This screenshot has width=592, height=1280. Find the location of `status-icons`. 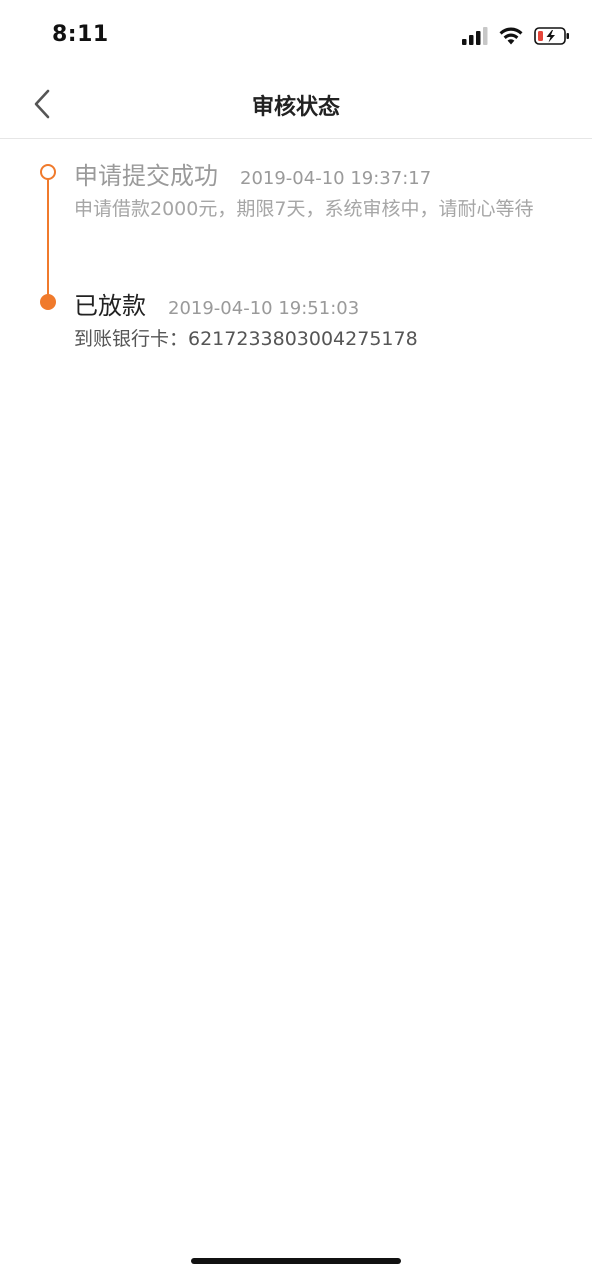

status-icons is located at coordinates (516, 36).